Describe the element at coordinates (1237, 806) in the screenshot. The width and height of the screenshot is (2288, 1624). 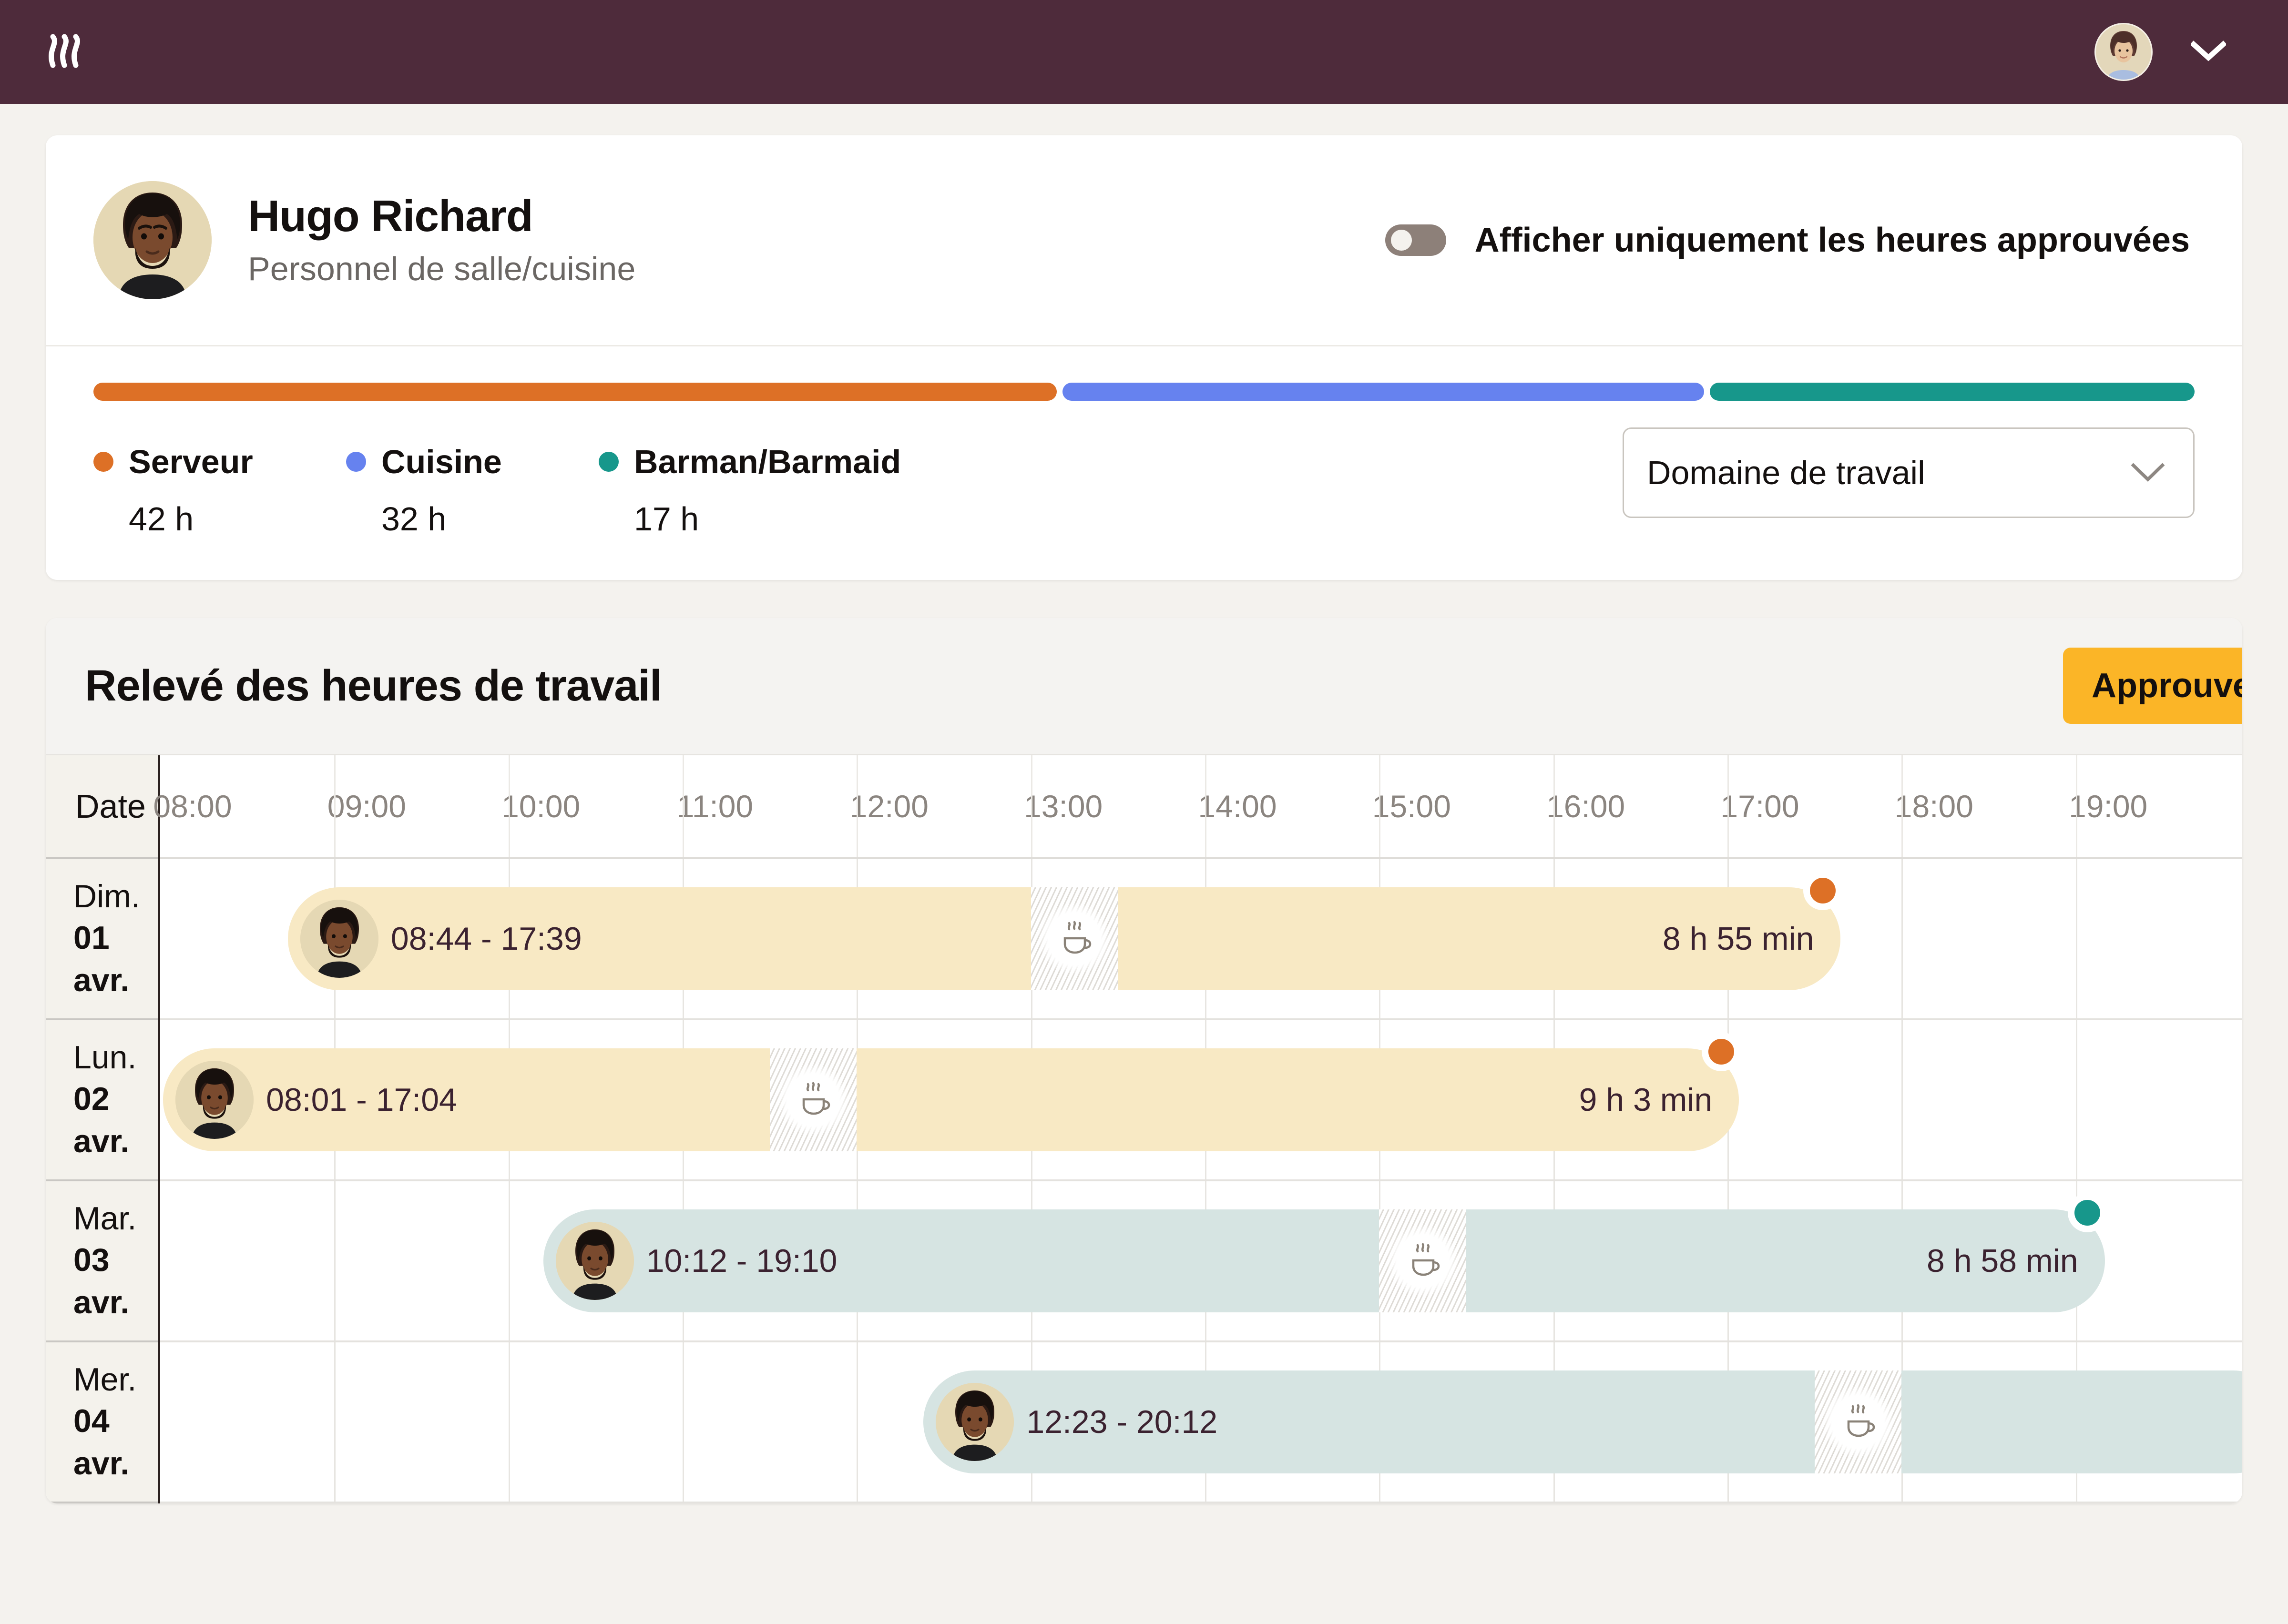
I see `time-axis-label: 14:00` at that location.